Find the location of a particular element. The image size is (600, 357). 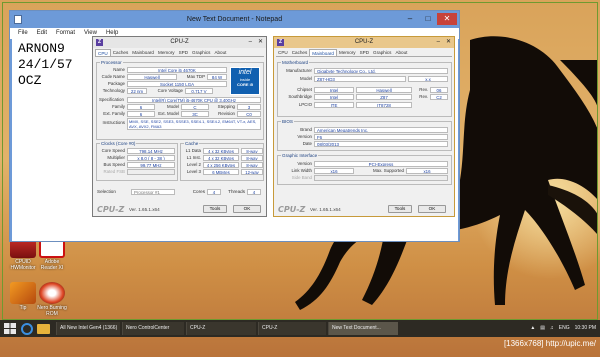

taskbar-item-cpuz-1: CPU-Z is located at coordinates (221, 328).